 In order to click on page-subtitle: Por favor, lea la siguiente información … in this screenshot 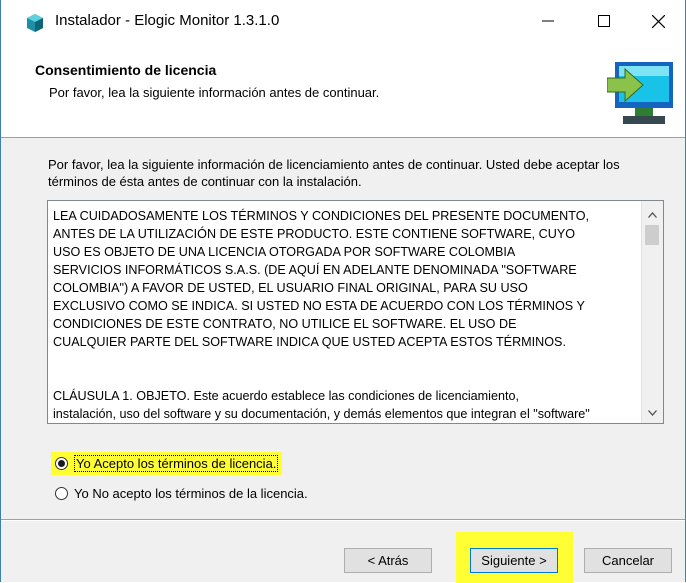, I will do `click(214, 92)`.